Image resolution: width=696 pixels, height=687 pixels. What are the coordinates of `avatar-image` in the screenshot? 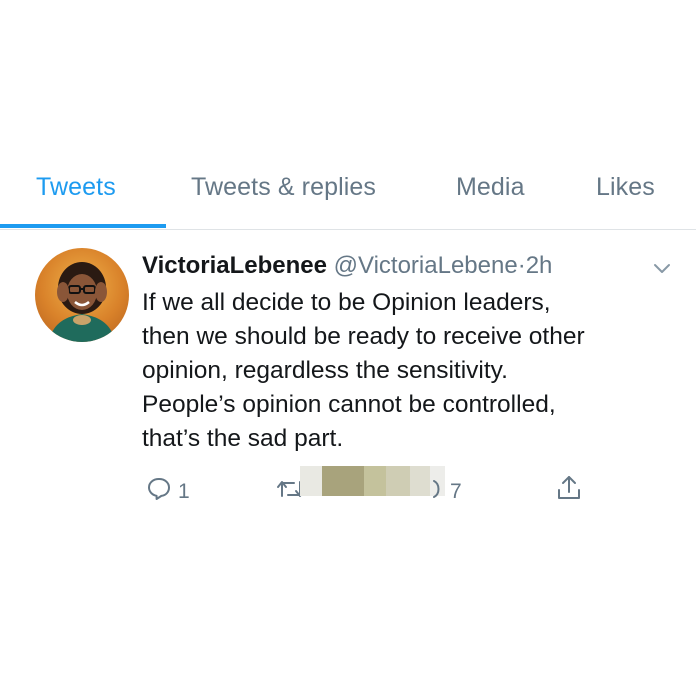 It's located at (82, 302).